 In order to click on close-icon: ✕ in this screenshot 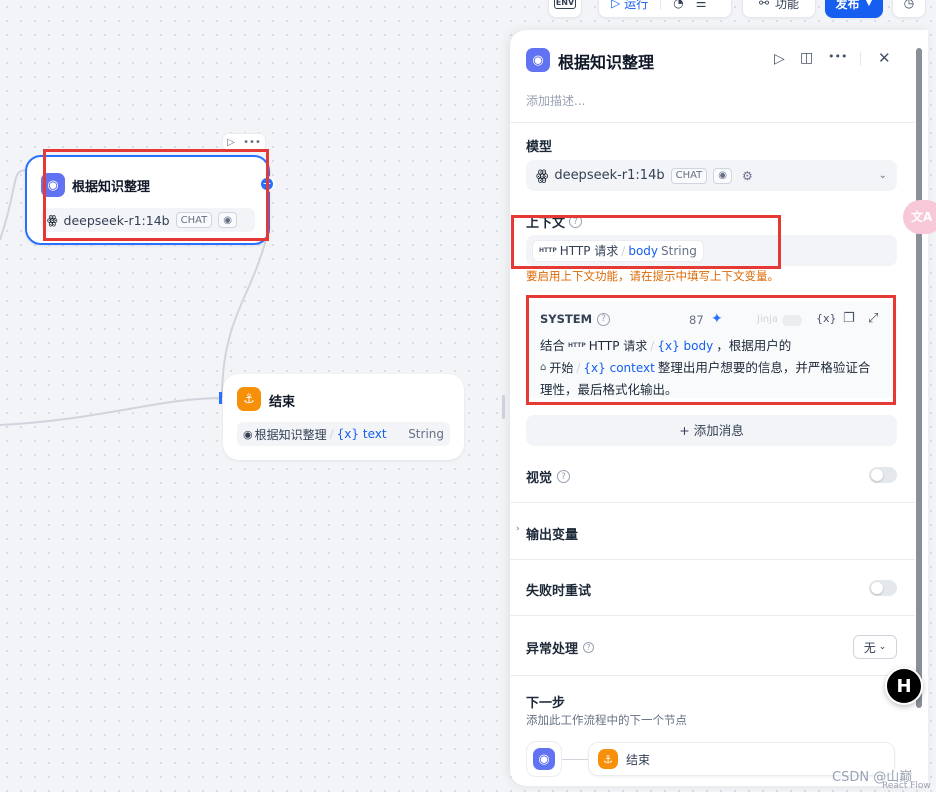, I will do `click(884, 58)`.